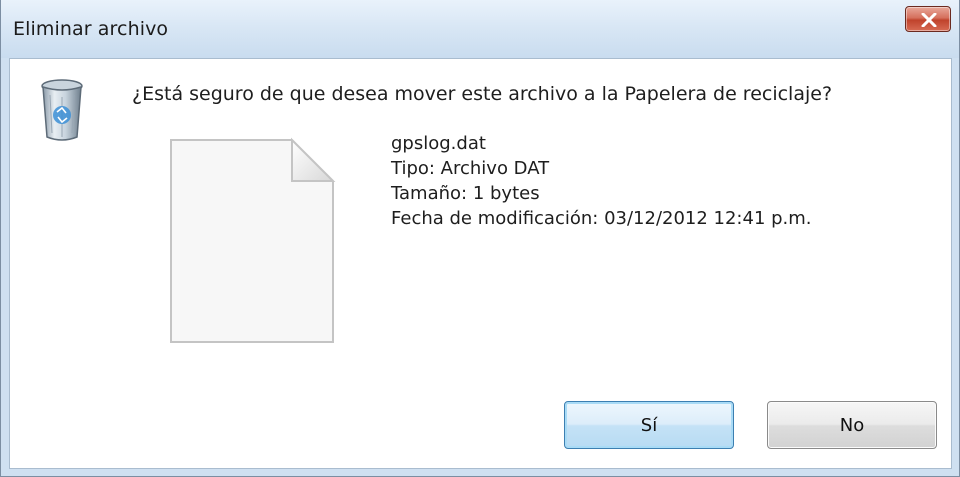 The width and height of the screenshot is (960, 477). Describe the element at coordinates (649, 425) in the screenshot. I see `yes-button: Sí` at that location.